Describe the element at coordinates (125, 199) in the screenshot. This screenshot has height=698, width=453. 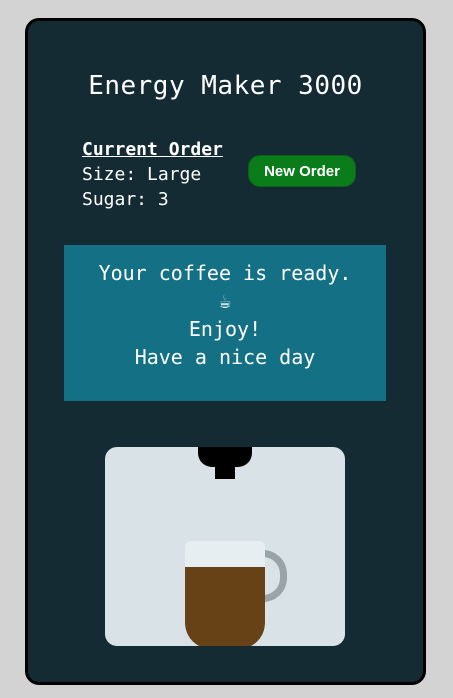
I see `order-sugar: Sugar: 3` at that location.